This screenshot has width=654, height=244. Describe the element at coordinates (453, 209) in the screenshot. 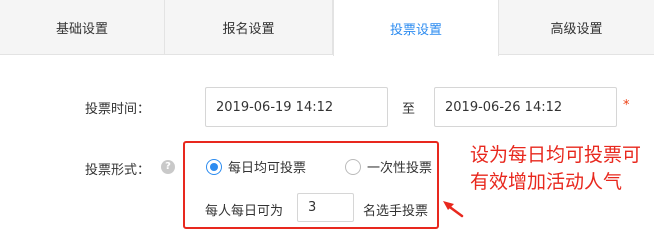

I see `annotation-arrow-icon` at that location.